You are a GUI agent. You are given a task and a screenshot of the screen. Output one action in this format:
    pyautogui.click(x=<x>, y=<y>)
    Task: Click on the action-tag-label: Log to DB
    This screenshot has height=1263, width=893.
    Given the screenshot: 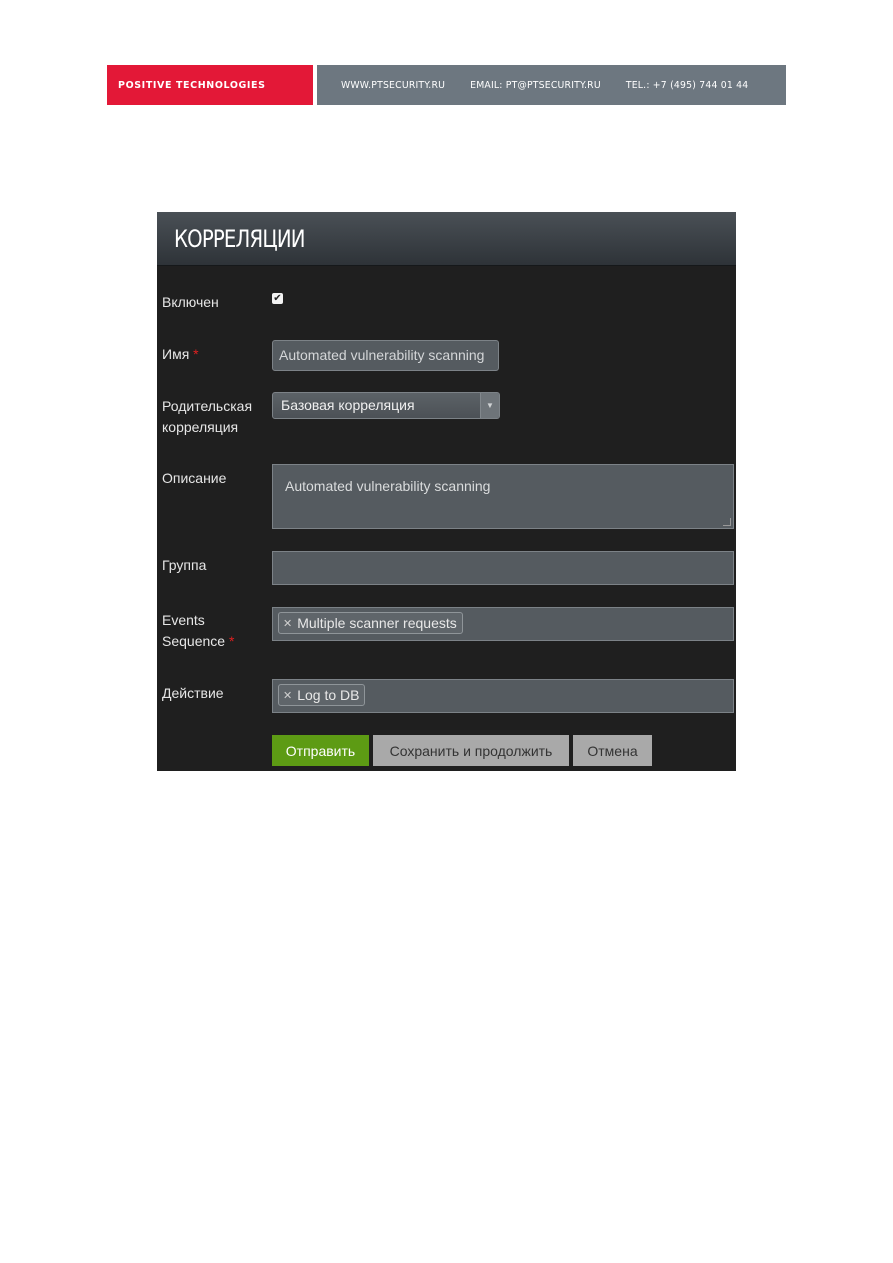 What is the action you would take?
    pyautogui.click(x=328, y=695)
    